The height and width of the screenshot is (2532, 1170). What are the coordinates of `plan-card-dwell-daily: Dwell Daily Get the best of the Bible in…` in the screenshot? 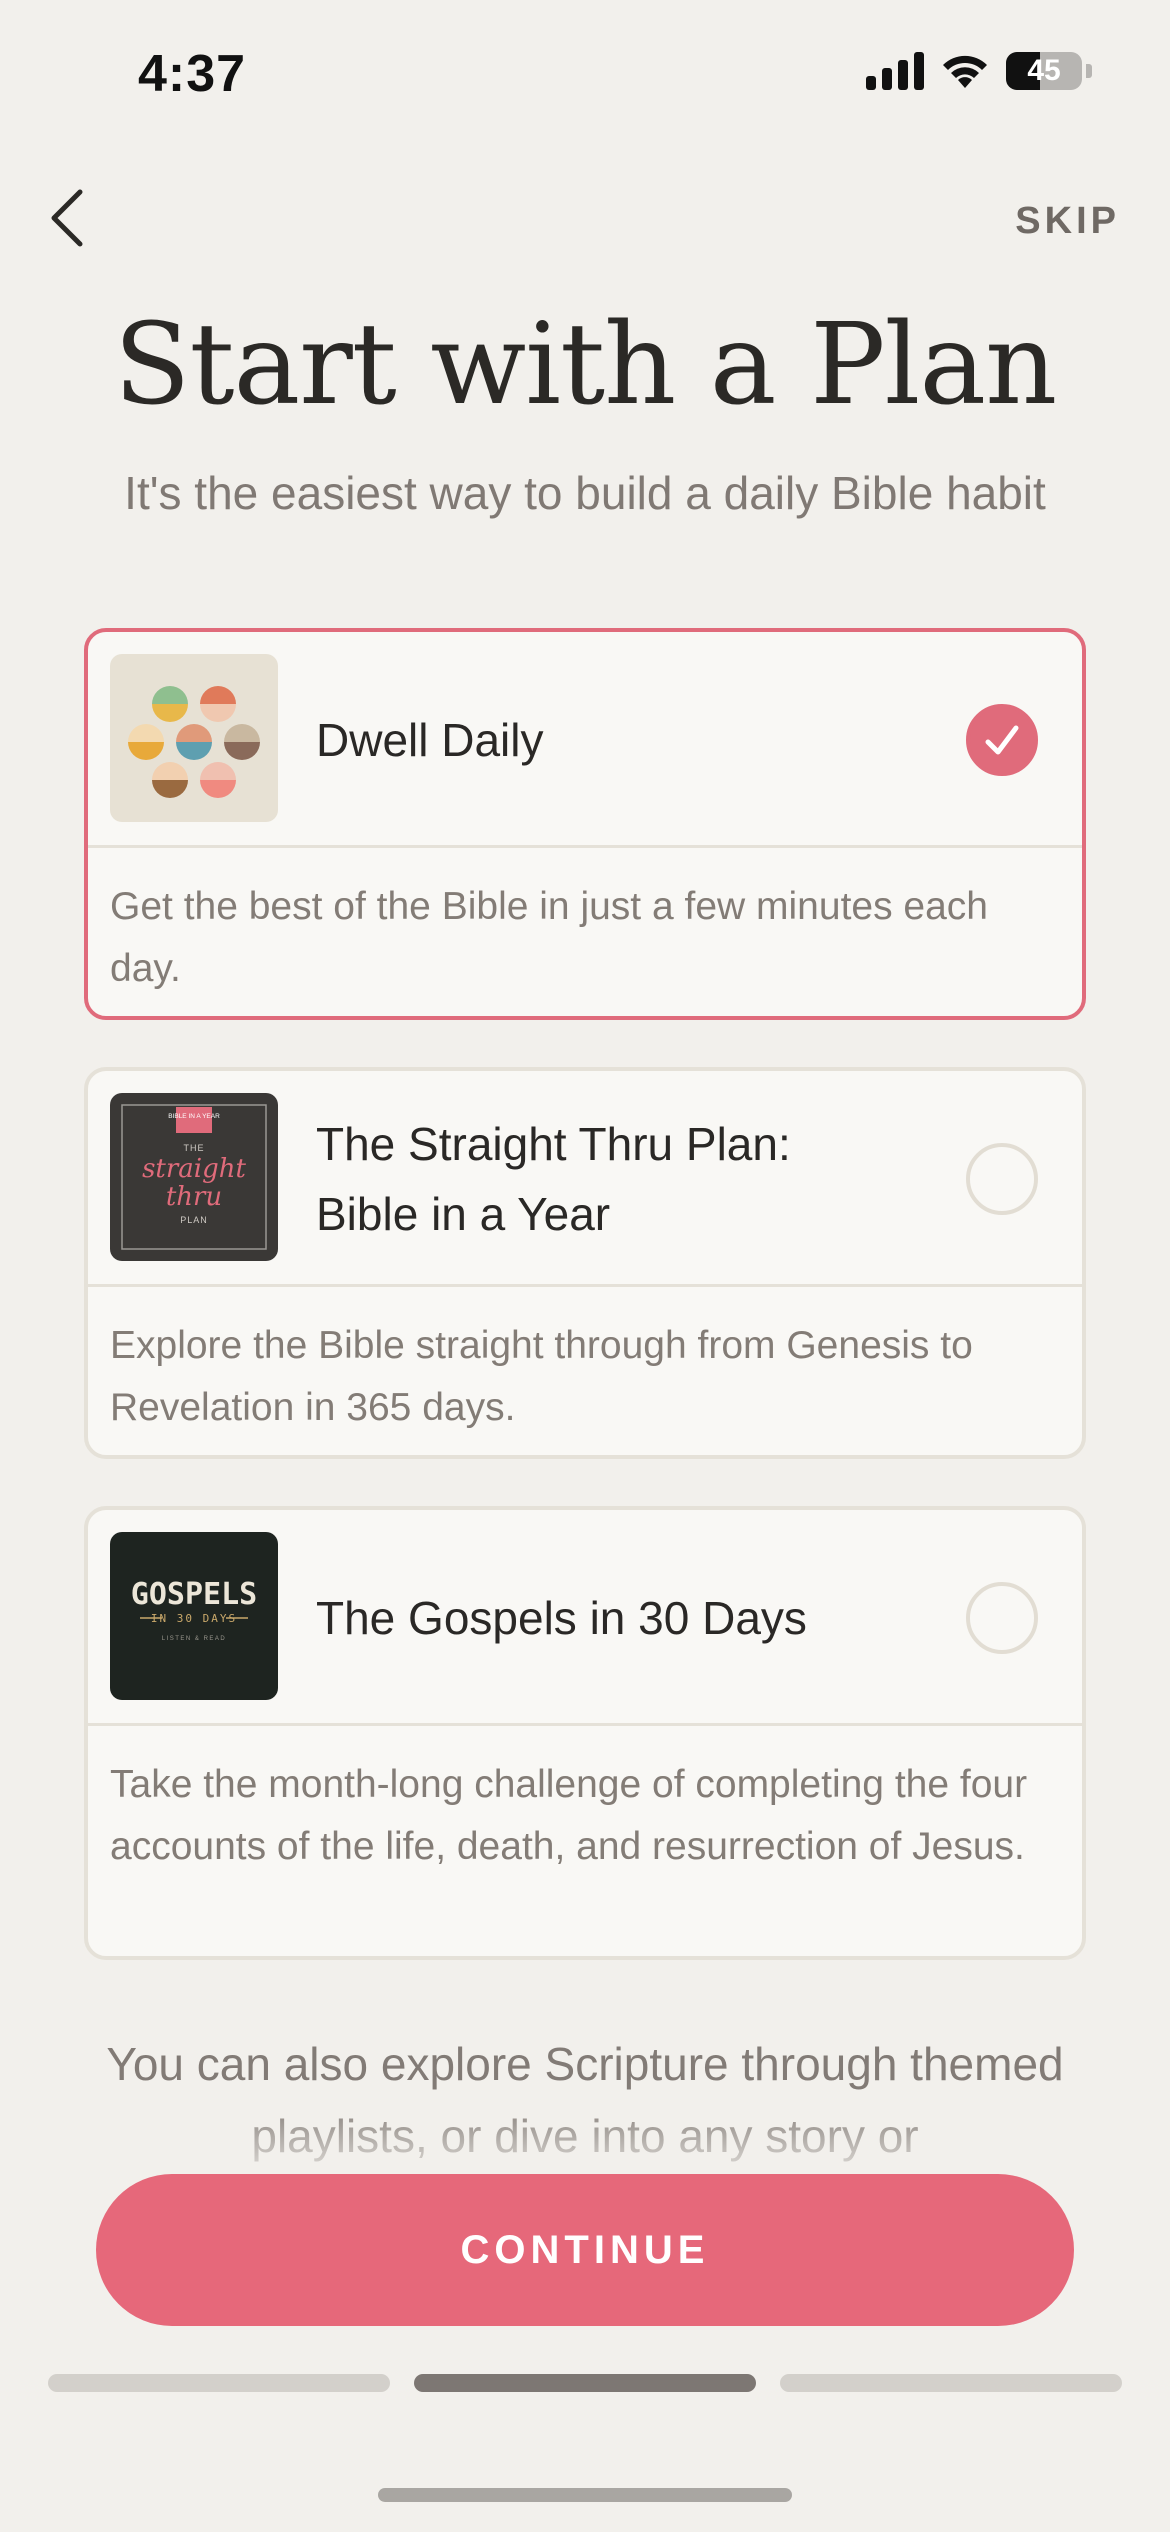 It's located at (585, 824).